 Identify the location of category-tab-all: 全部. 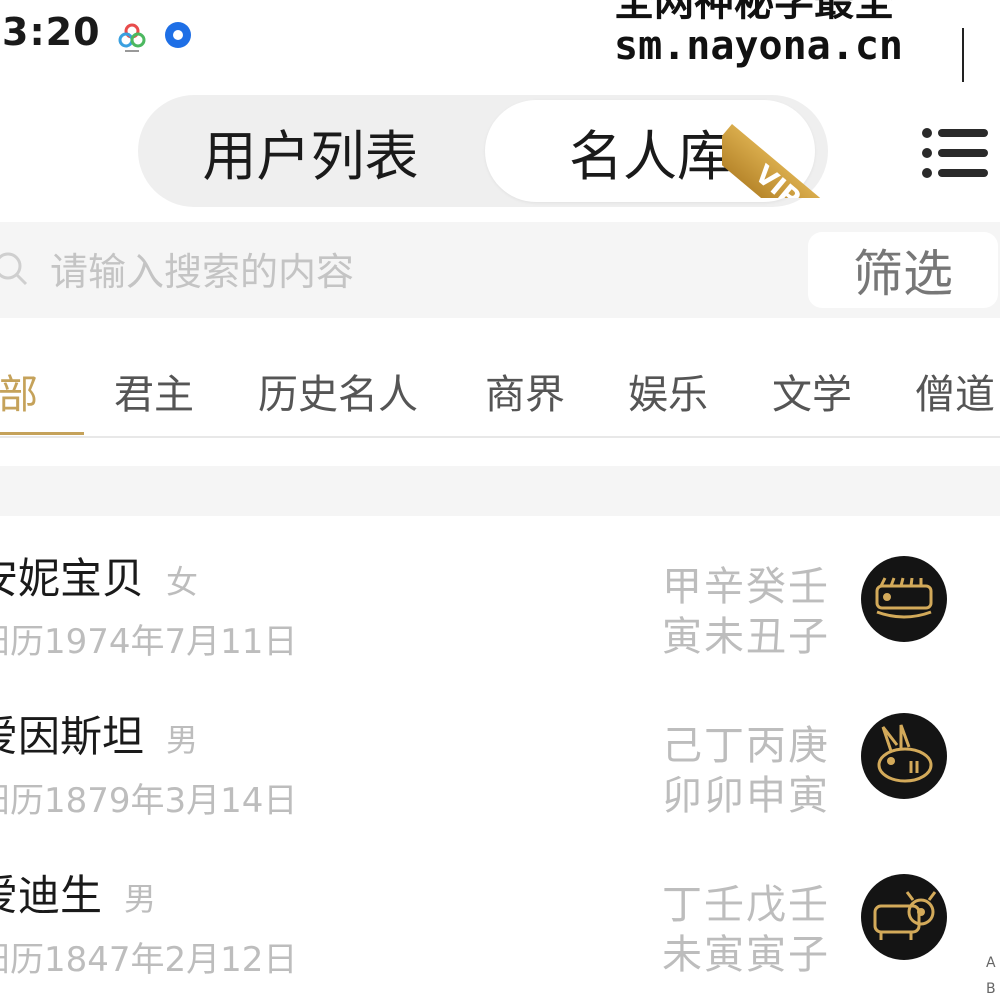
(19, 391).